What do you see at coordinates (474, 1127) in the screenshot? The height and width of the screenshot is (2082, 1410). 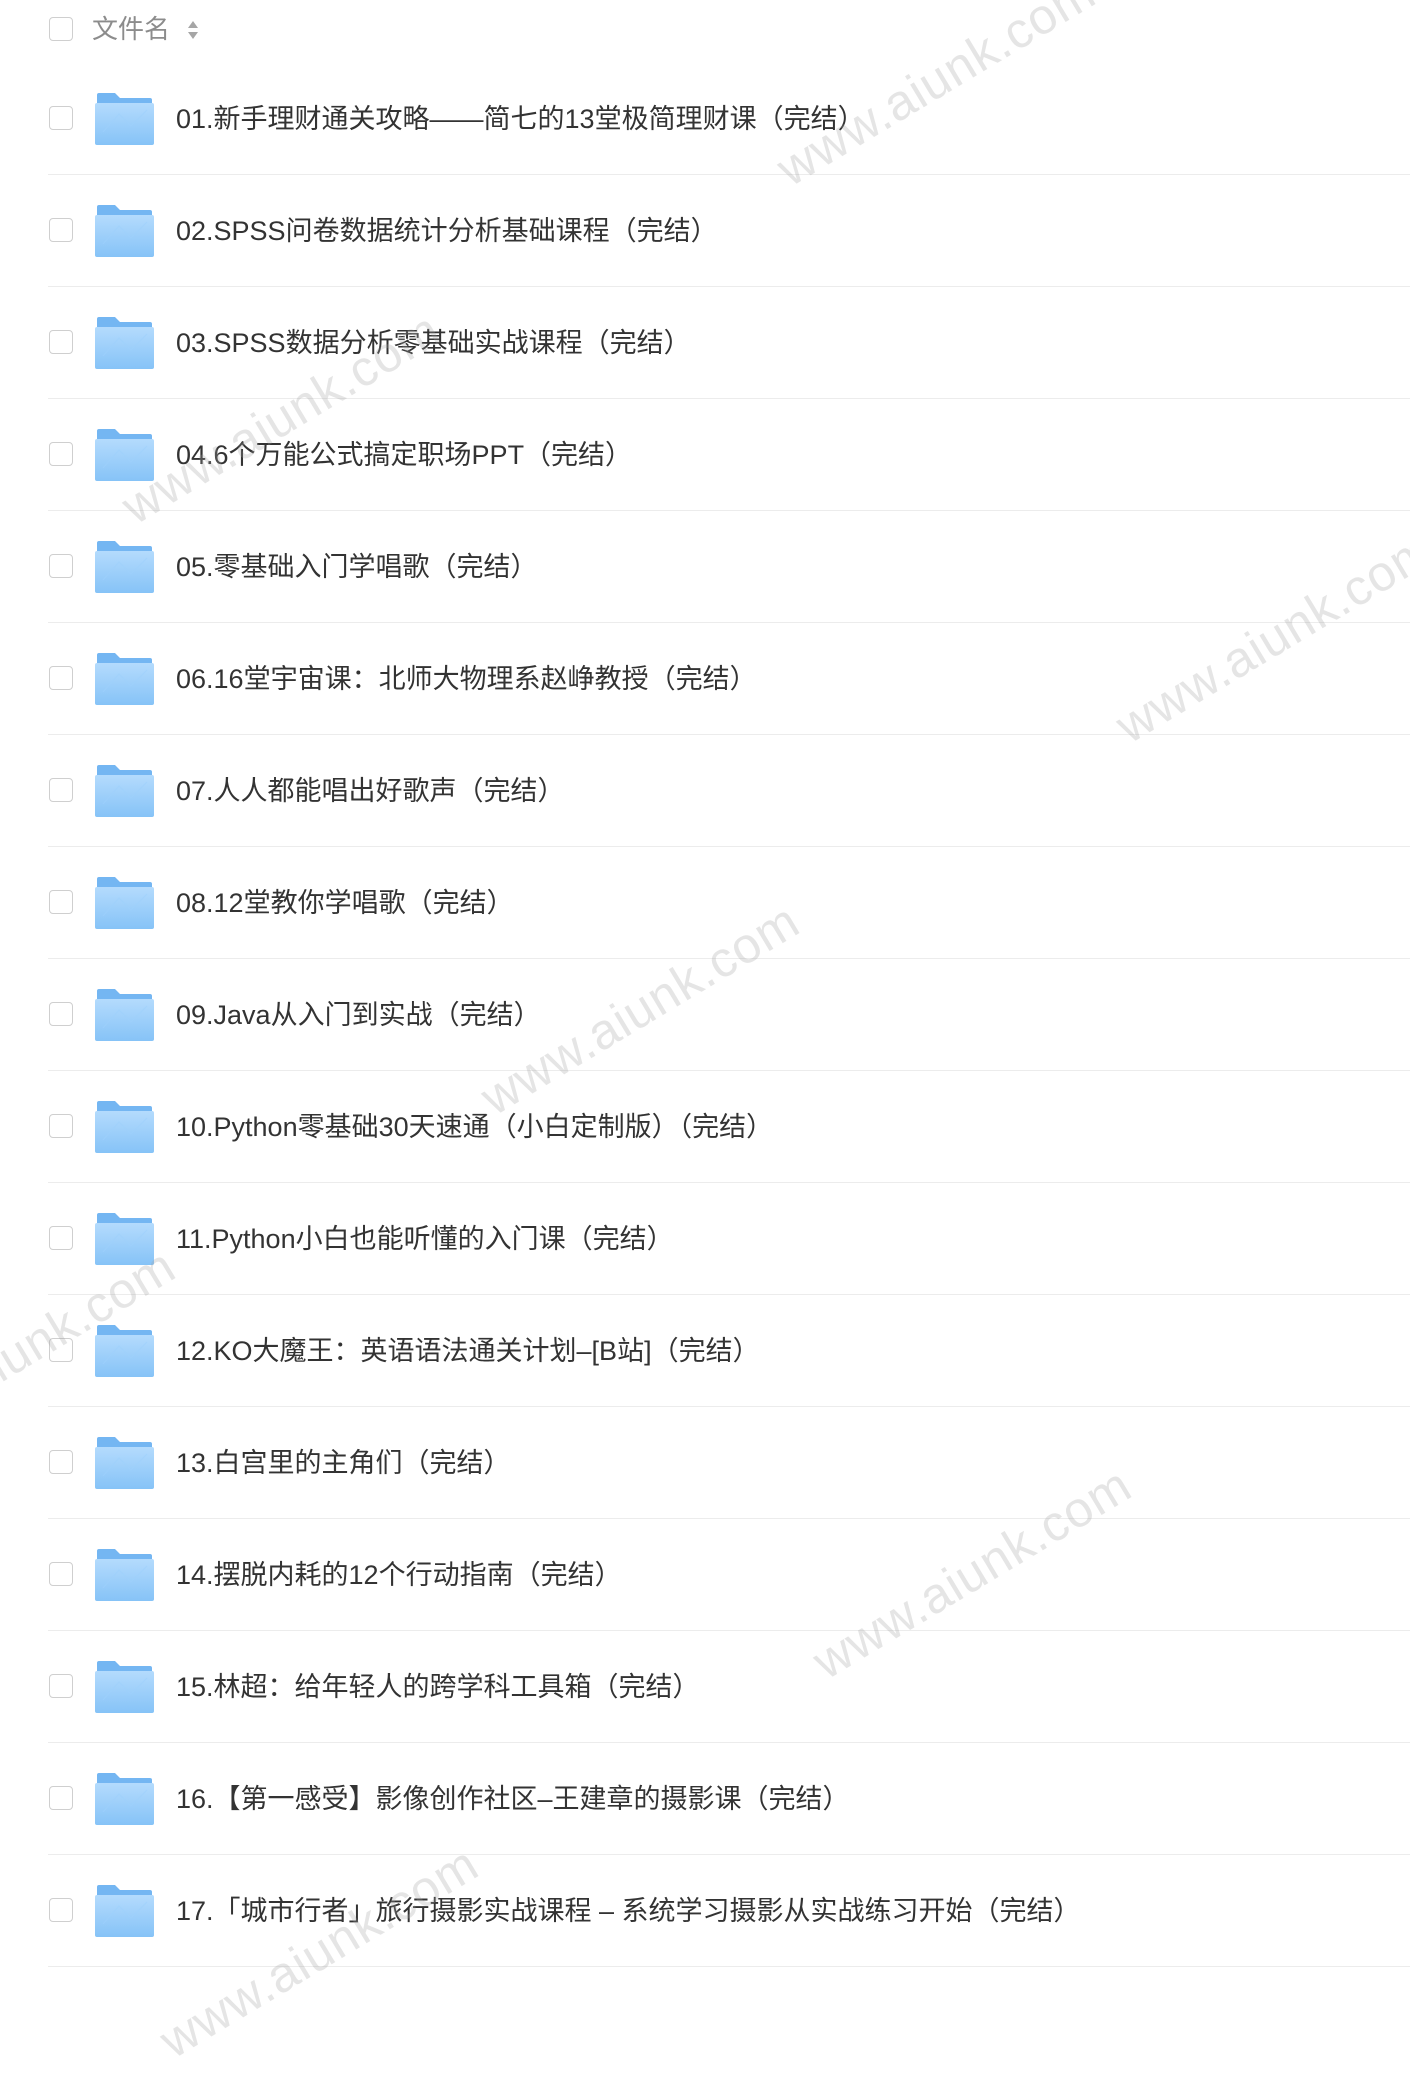 I see `file-name: 10.Python零基础30天速通（小白定制版）（完结）` at bounding box center [474, 1127].